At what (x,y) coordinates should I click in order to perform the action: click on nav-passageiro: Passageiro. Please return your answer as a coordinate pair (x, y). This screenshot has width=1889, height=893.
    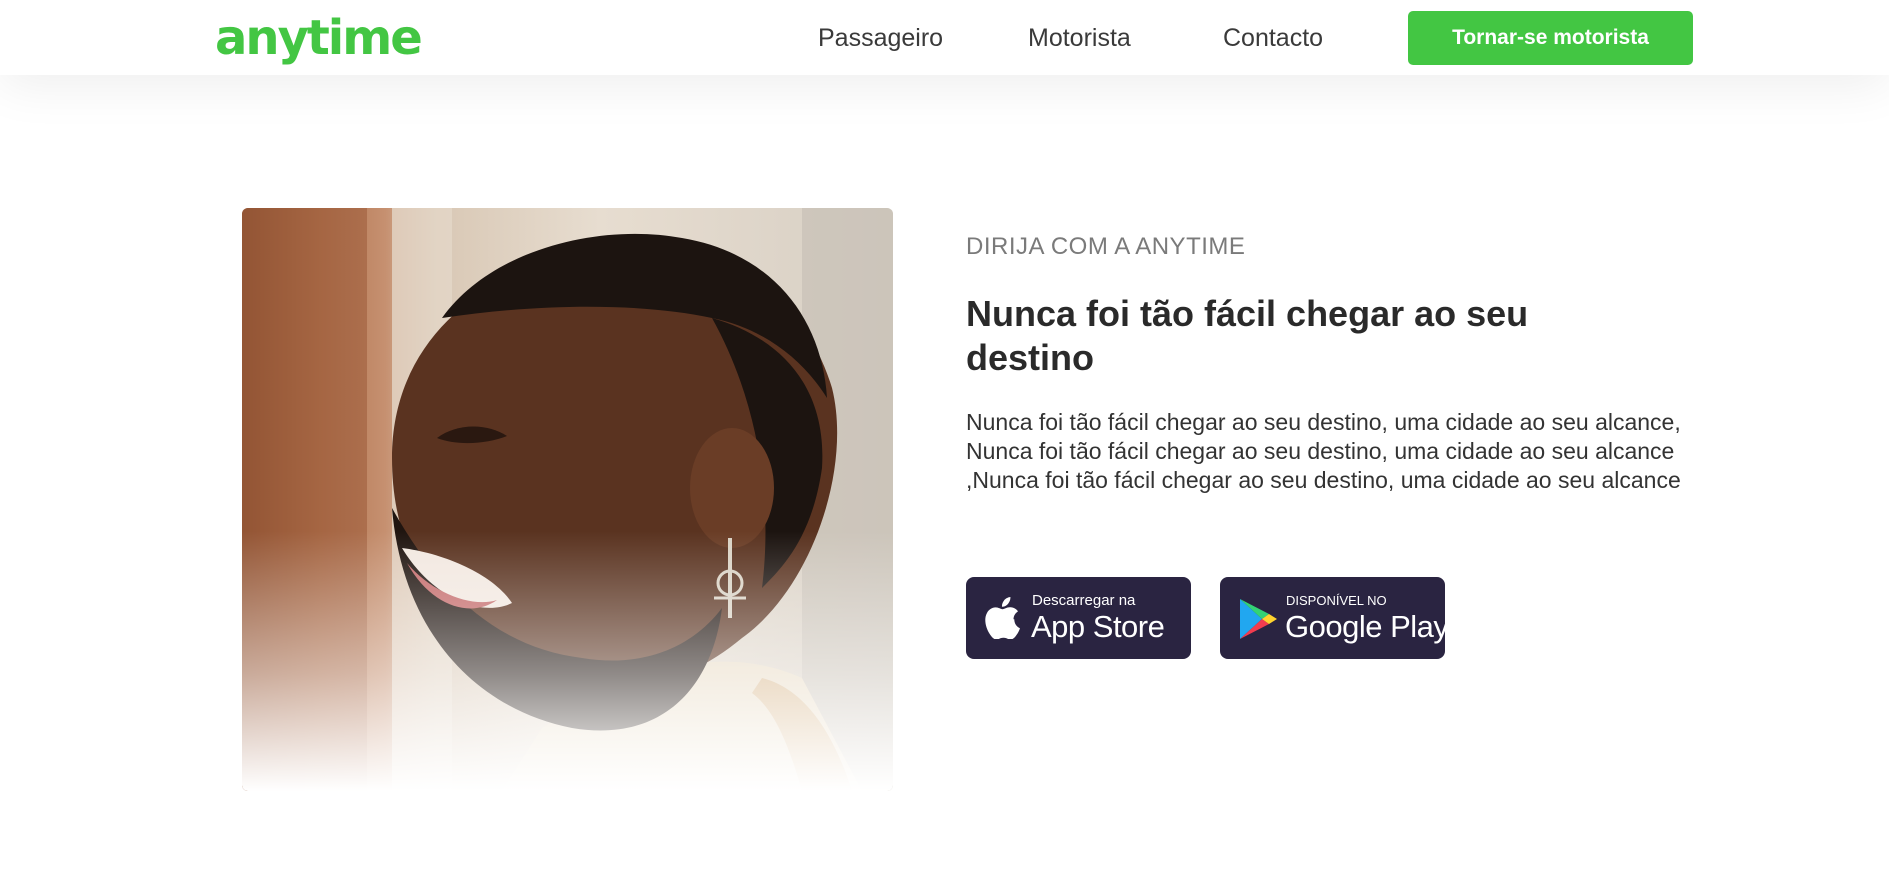
    Looking at the image, I should click on (880, 38).